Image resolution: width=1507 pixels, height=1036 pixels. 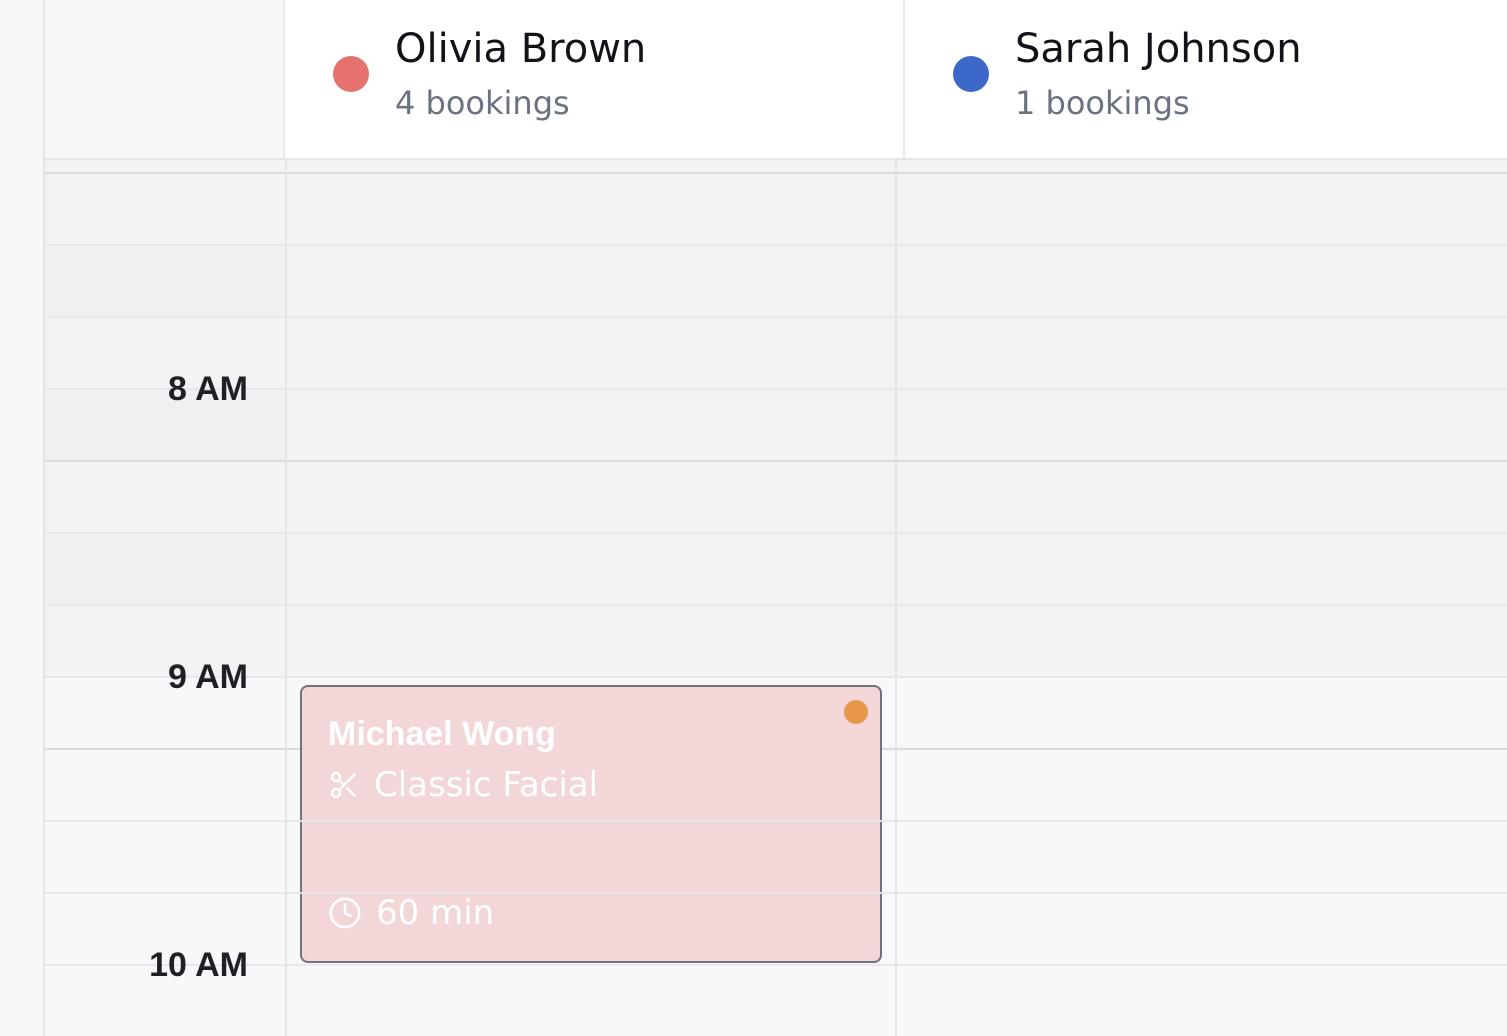 What do you see at coordinates (435, 913) in the screenshot?
I see `booking-duration: 60 min` at bounding box center [435, 913].